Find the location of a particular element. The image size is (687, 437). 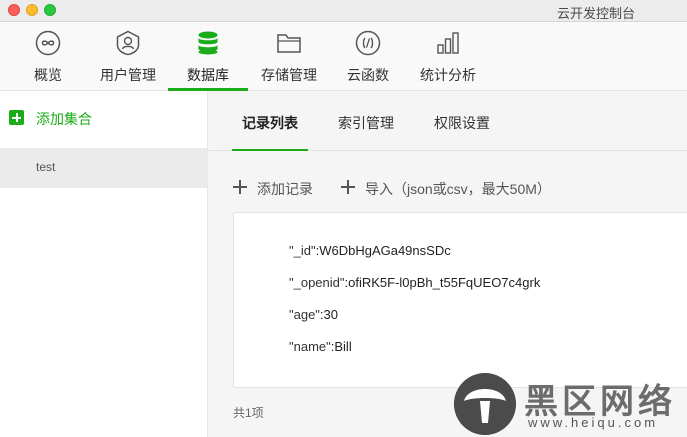

record-field-age: "age":30 is located at coordinates (314, 314).